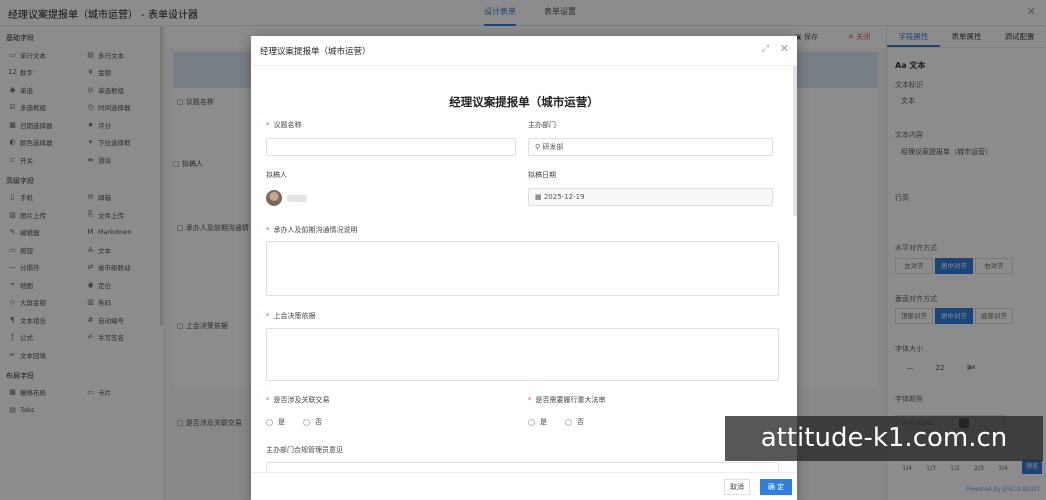 Image resolution: width=1046 pixels, height=500 pixels. What do you see at coordinates (274, 198) in the screenshot?
I see `avatar` at bounding box center [274, 198].